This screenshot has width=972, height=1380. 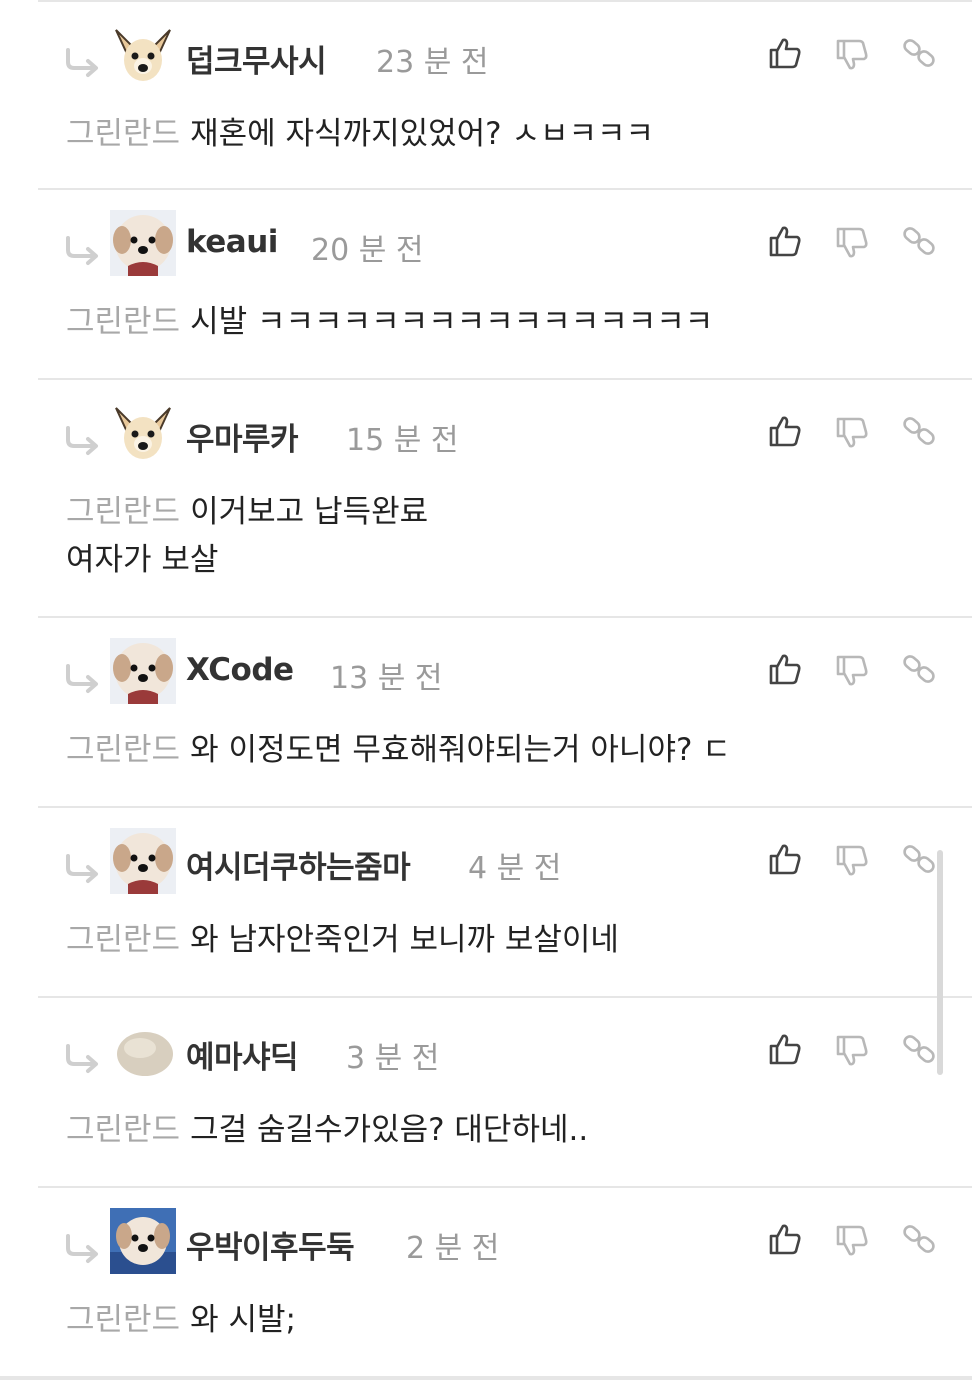 What do you see at coordinates (242, 436) in the screenshot?
I see `comment-username: 우마루카` at bounding box center [242, 436].